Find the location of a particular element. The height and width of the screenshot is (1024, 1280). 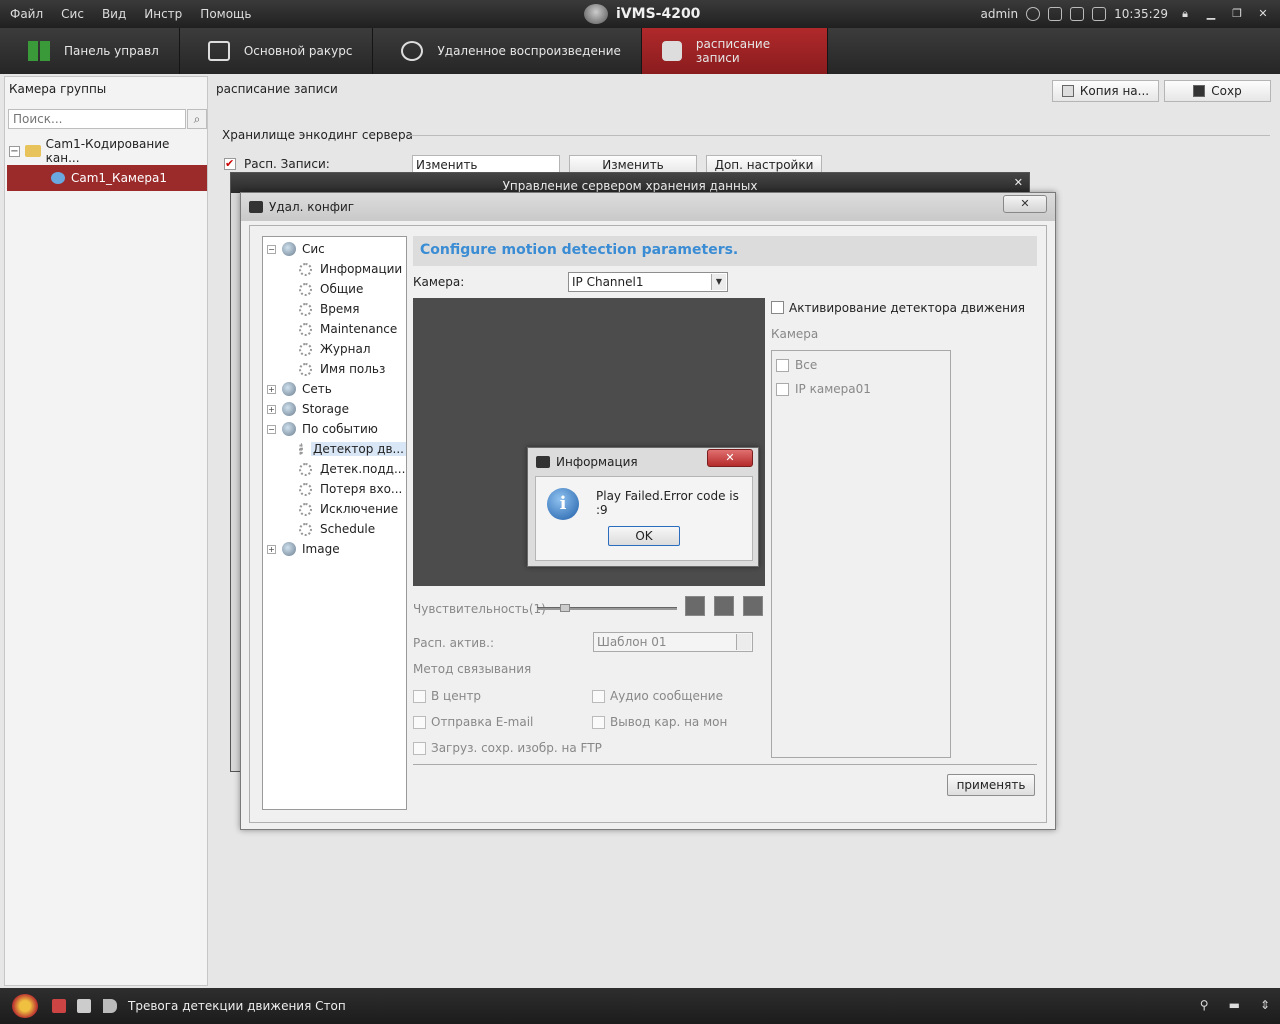

tab-record-schedule: расписание записи is located at coordinates (734, 51).